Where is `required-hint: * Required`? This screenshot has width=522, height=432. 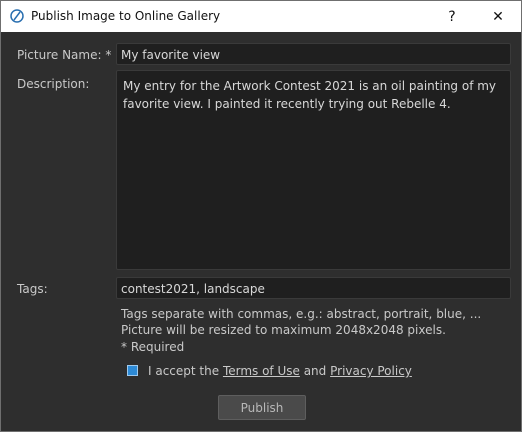 required-hint: * Required is located at coordinates (153, 347).